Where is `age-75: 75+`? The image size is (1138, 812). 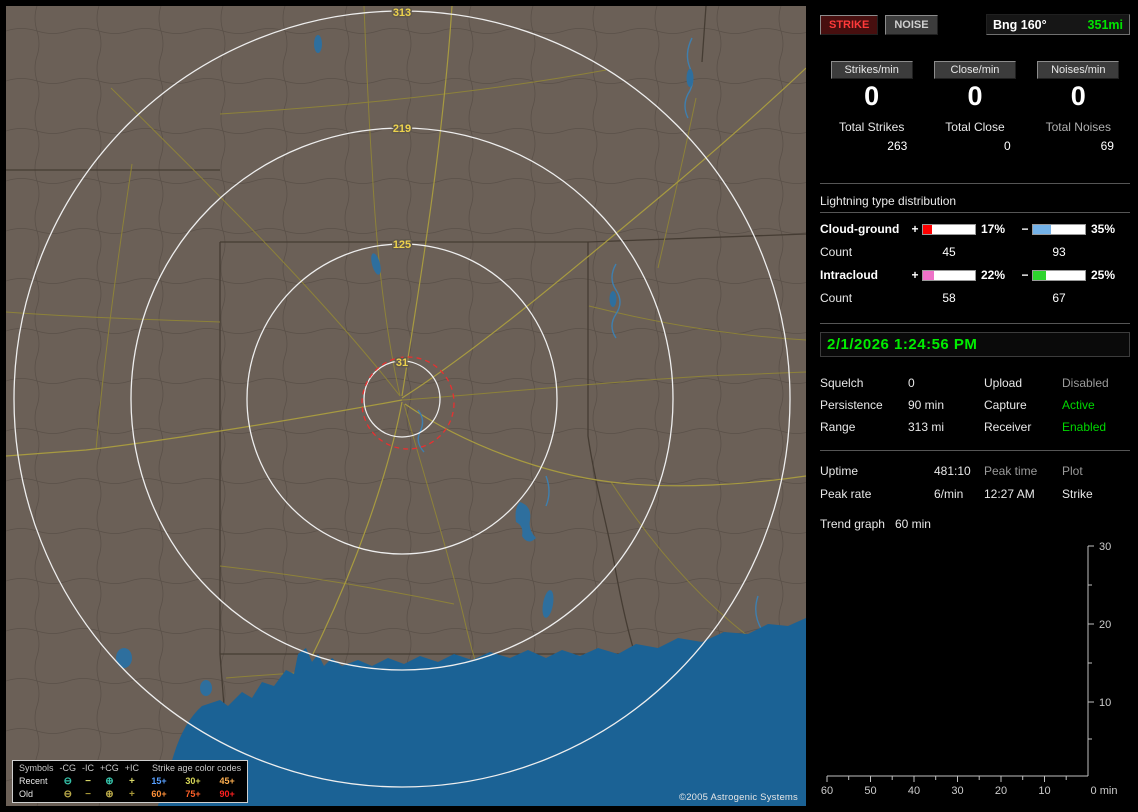 age-75: 75+ is located at coordinates (193, 794).